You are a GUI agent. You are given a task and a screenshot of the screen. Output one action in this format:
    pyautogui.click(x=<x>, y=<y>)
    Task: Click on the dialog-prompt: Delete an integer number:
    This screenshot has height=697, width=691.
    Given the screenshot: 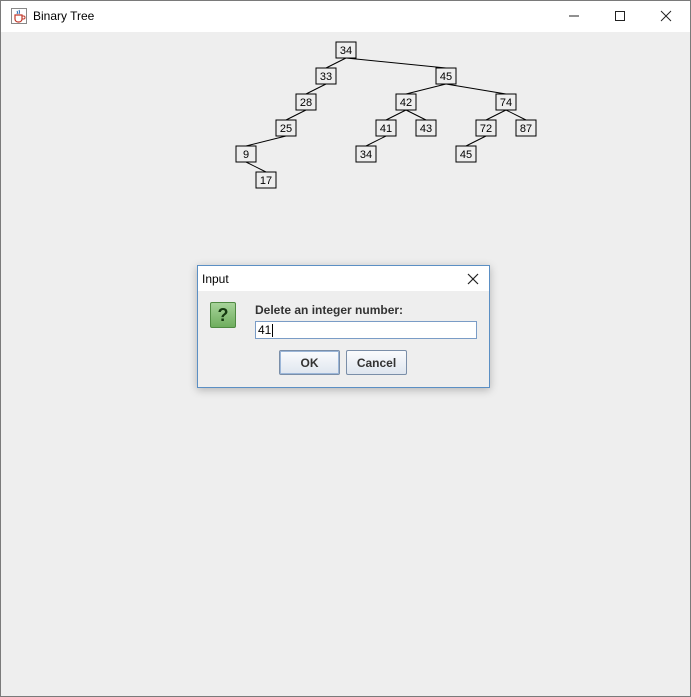 What is the action you would take?
    pyautogui.click(x=329, y=310)
    